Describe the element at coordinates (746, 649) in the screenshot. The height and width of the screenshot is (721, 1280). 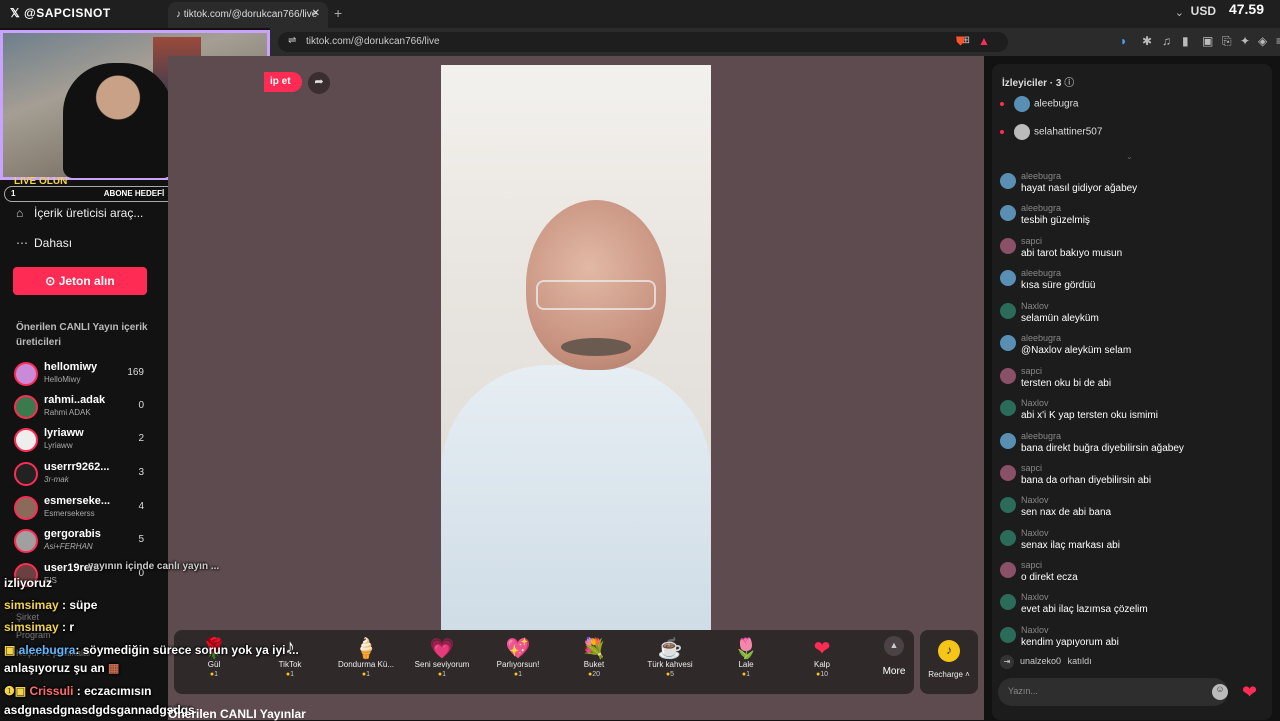
I see `tulip-icon: 🌷` at that location.